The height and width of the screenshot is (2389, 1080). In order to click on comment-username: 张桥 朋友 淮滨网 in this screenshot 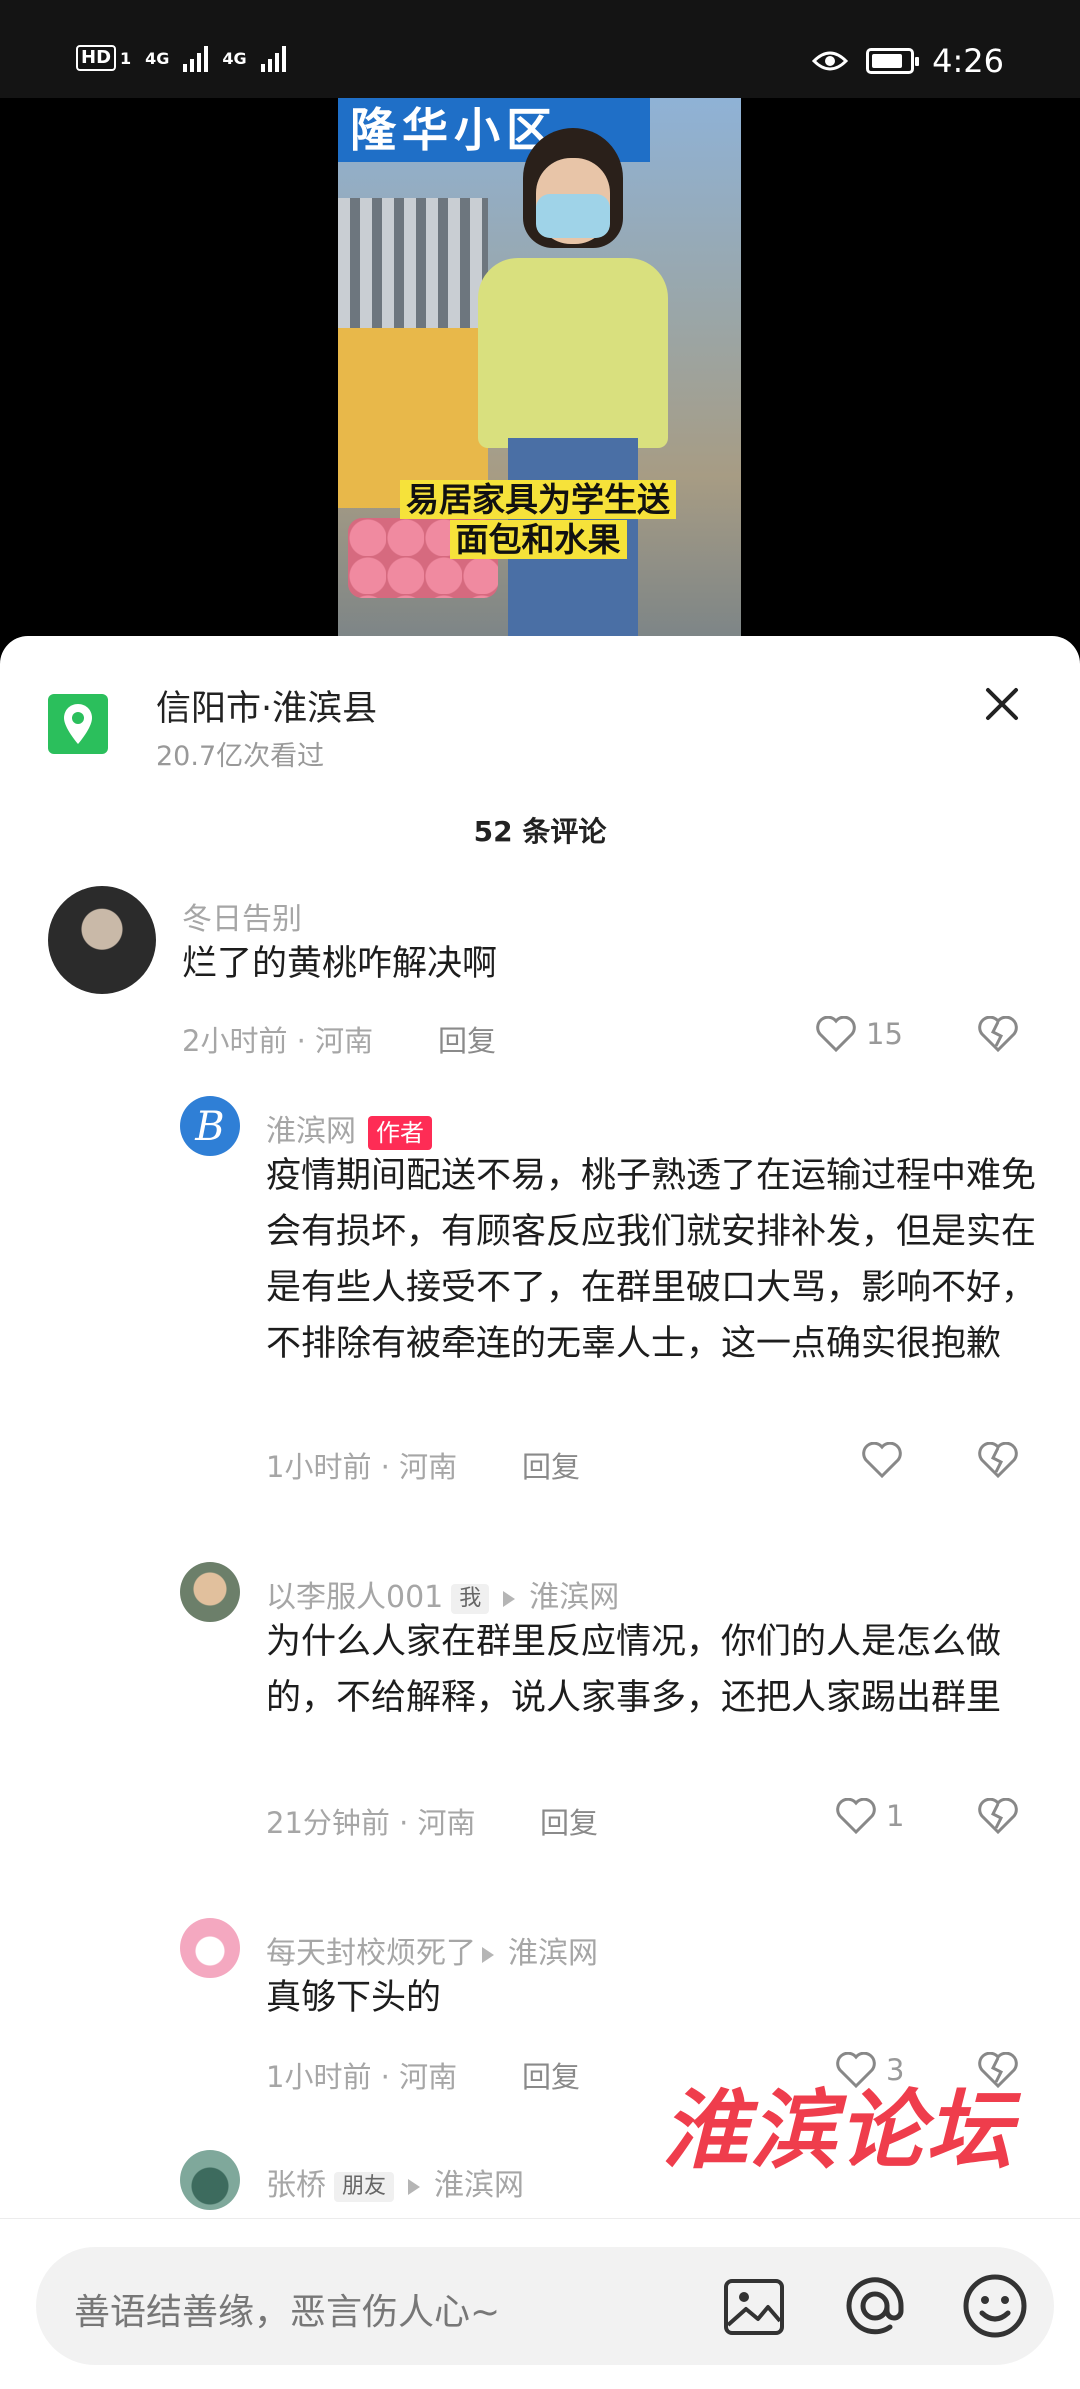, I will do `click(395, 2182)`.